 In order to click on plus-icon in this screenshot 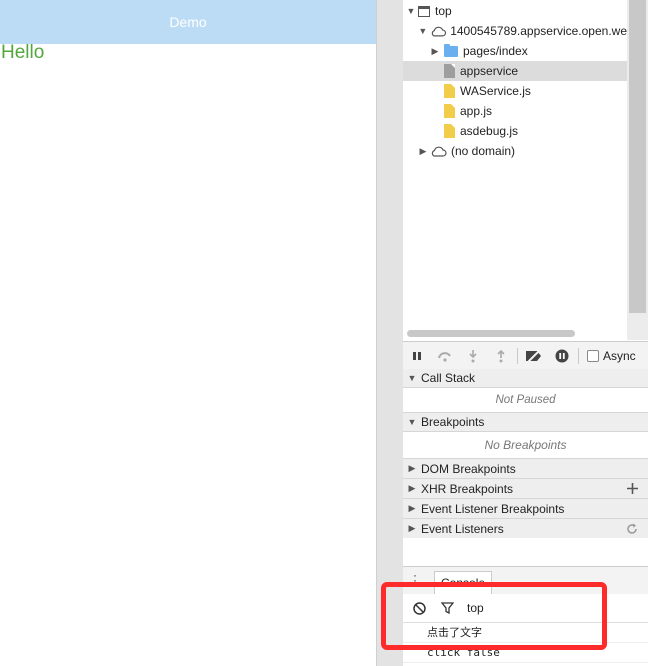, I will do `click(632, 488)`.